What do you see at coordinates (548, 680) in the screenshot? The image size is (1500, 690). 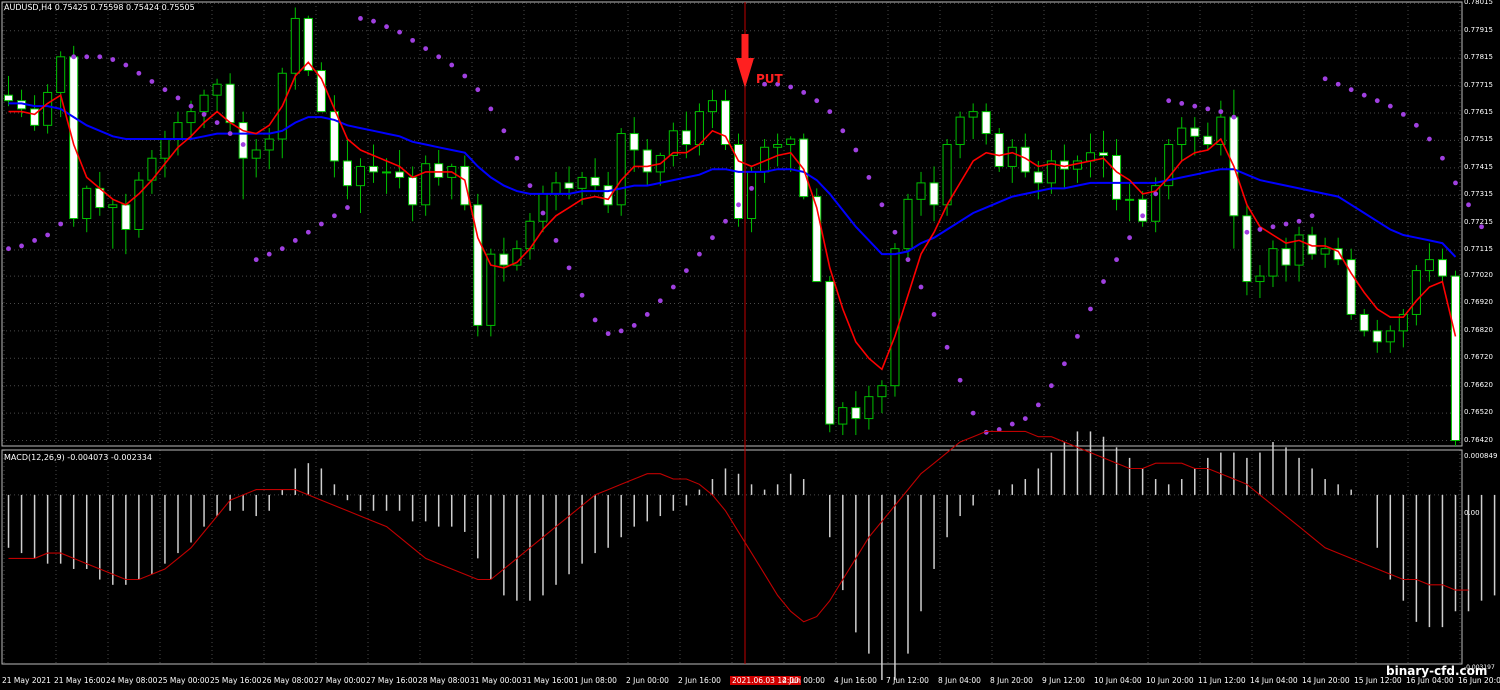 I see `time-tick-label: 31 May 16:00` at bounding box center [548, 680].